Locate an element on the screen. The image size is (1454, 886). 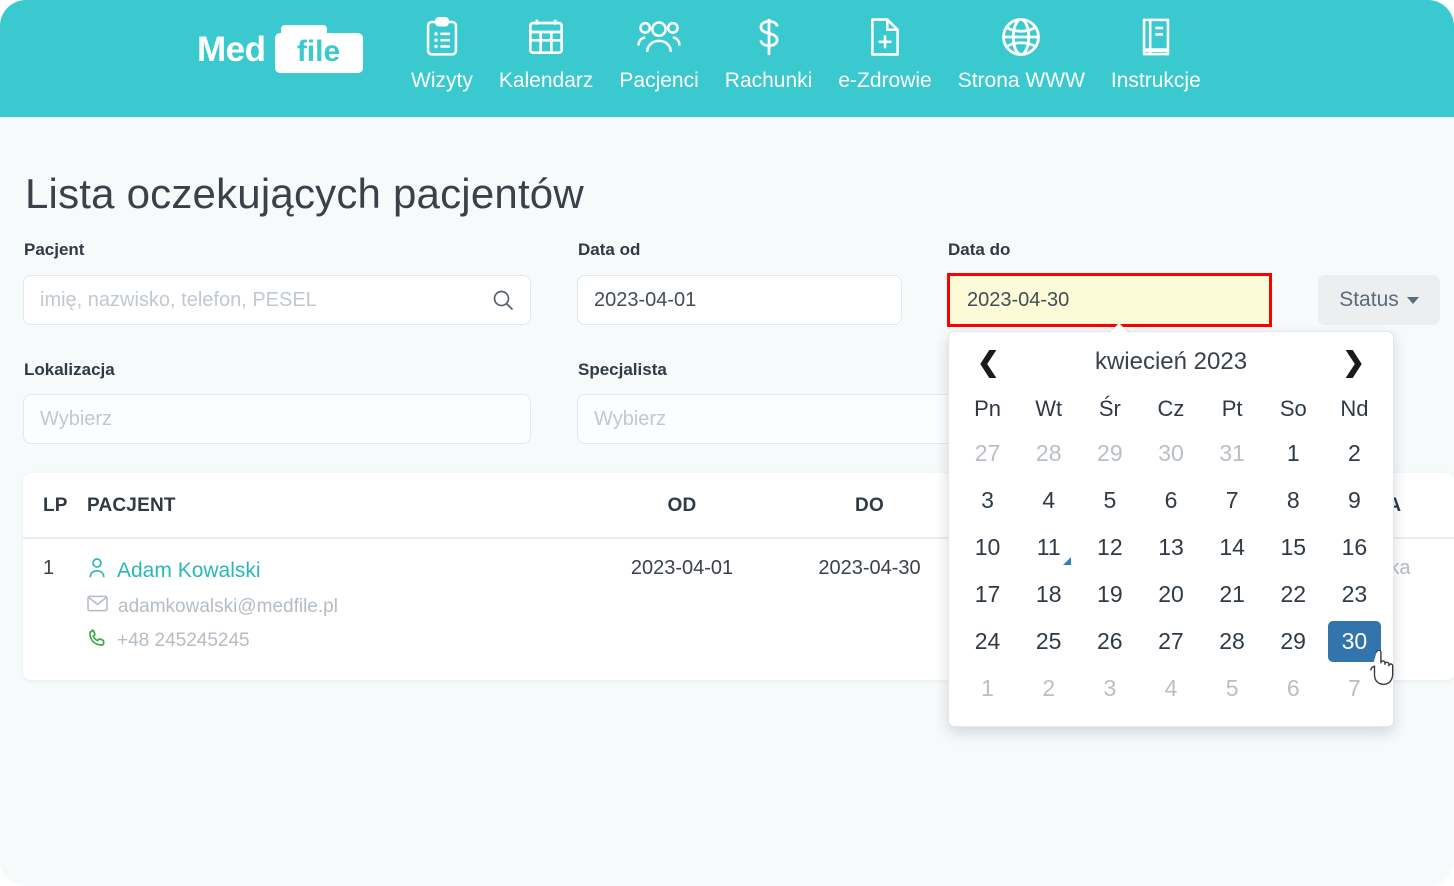
nav-item-instrukcje: Instrukcje is located at coordinates (1156, 53).